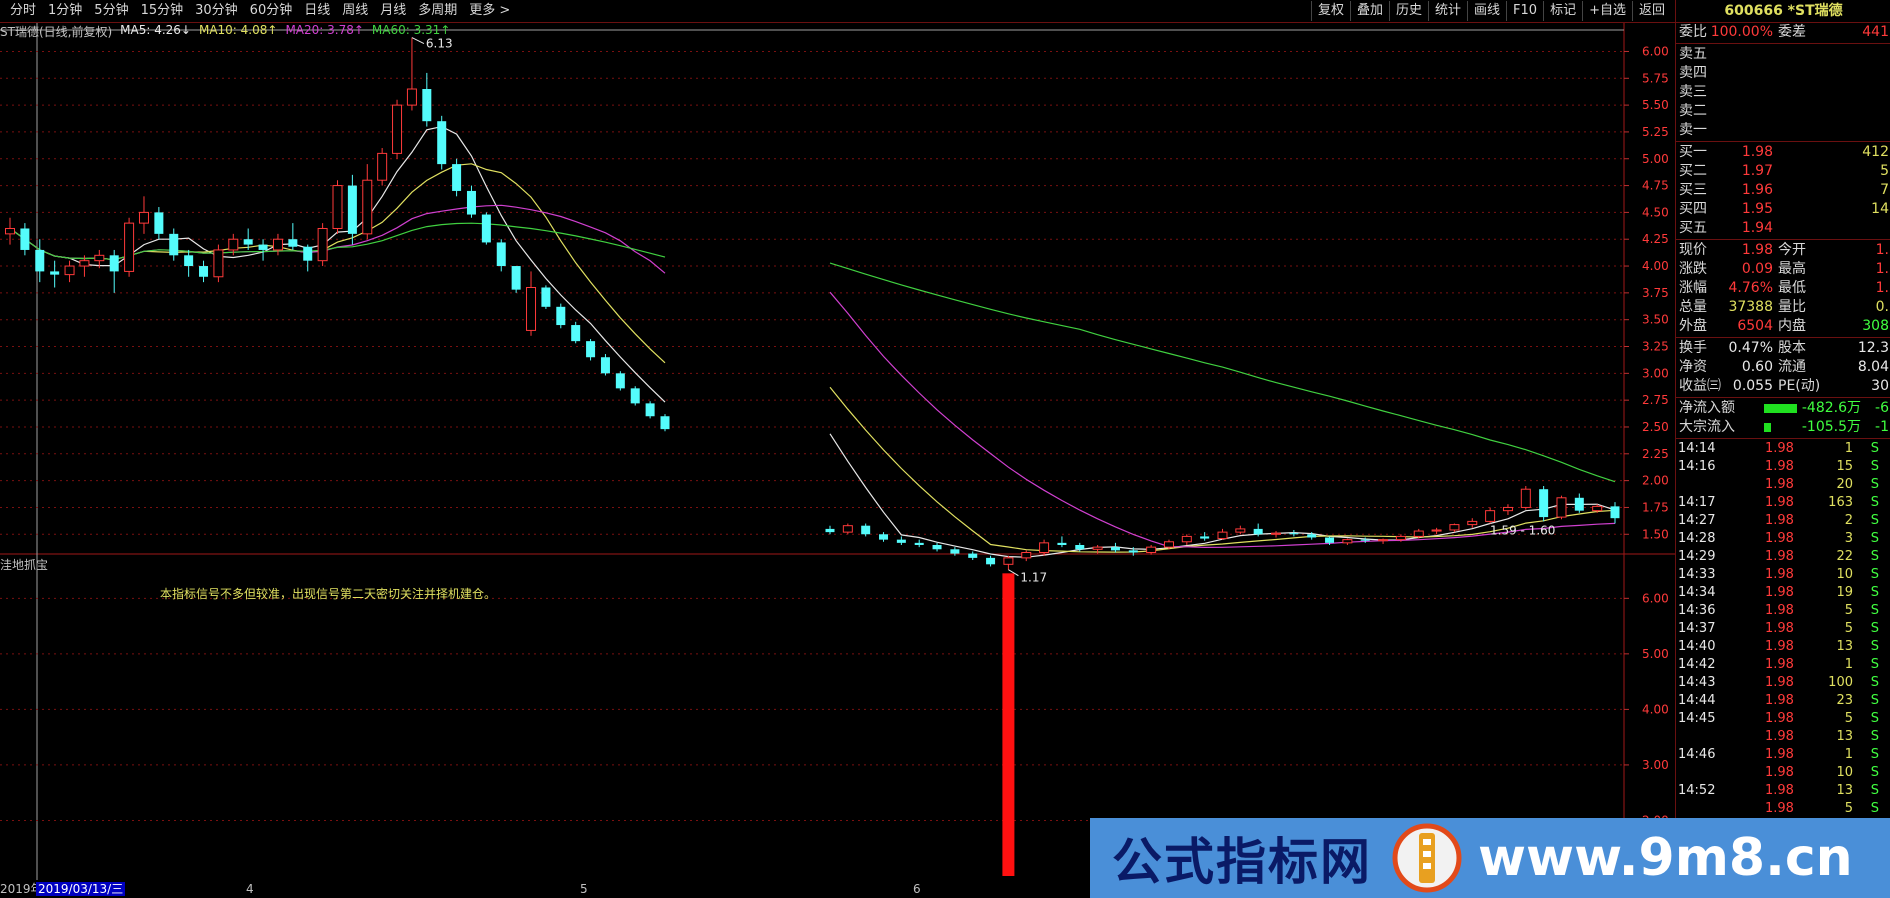 The image size is (1890, 898). What do you see at coordinates (489, 11) in the screenshot?
I see `period-tab-10: 更多 >` at bounding box center [489, 11].